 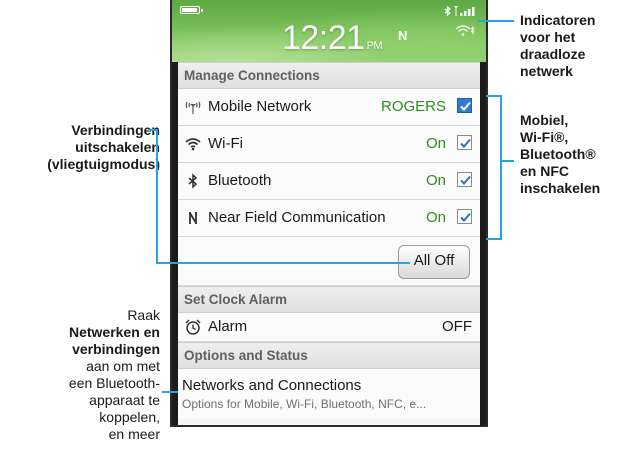 What do you see at coordinates (114, 332) in the screenshot?
I see `callout-text: Netwerken en` at bounding box center [114, 332].